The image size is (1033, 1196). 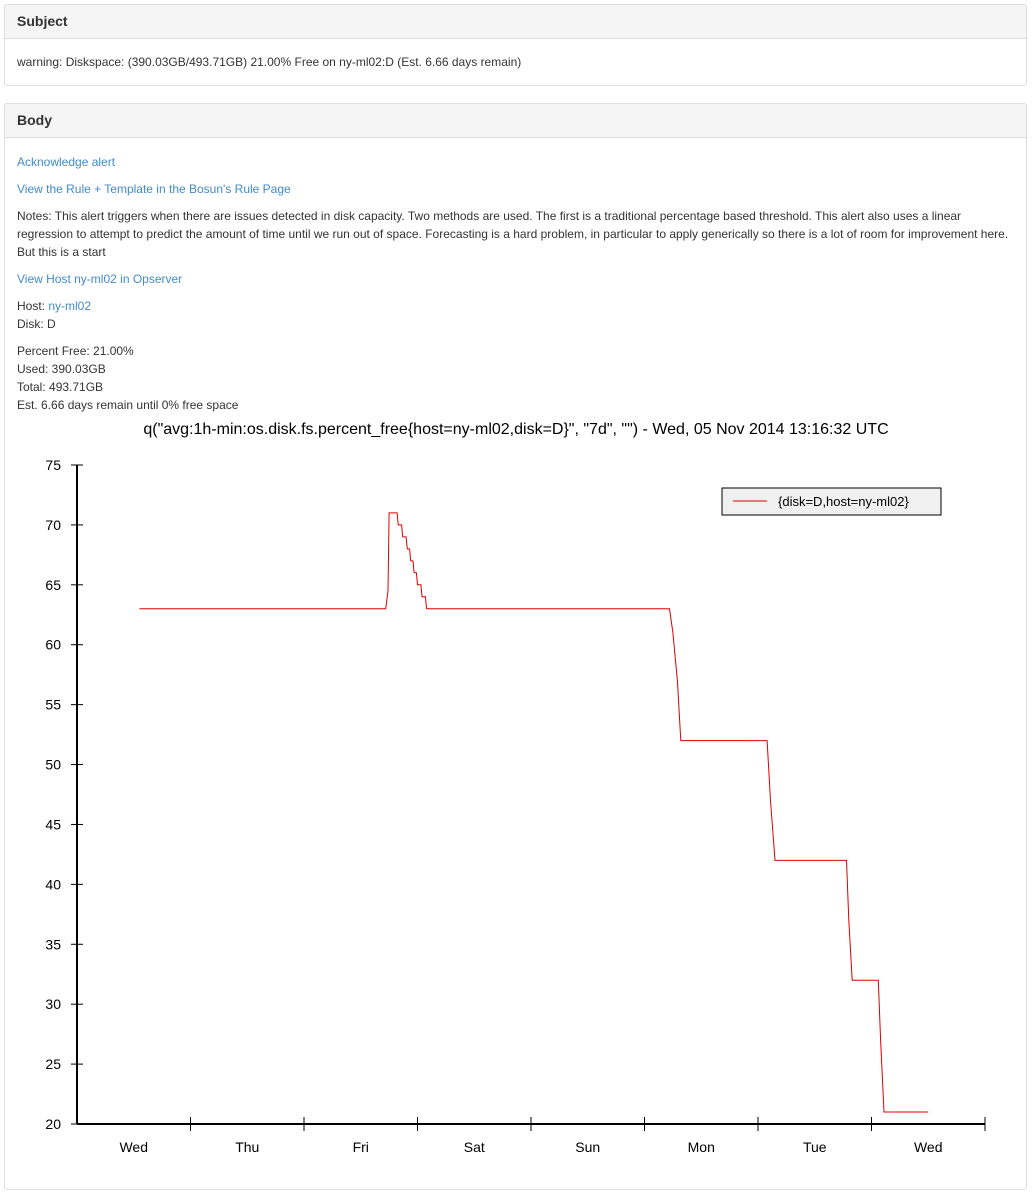 I want to click on x-tick-label: Mon, so click(x=701, y=1147).